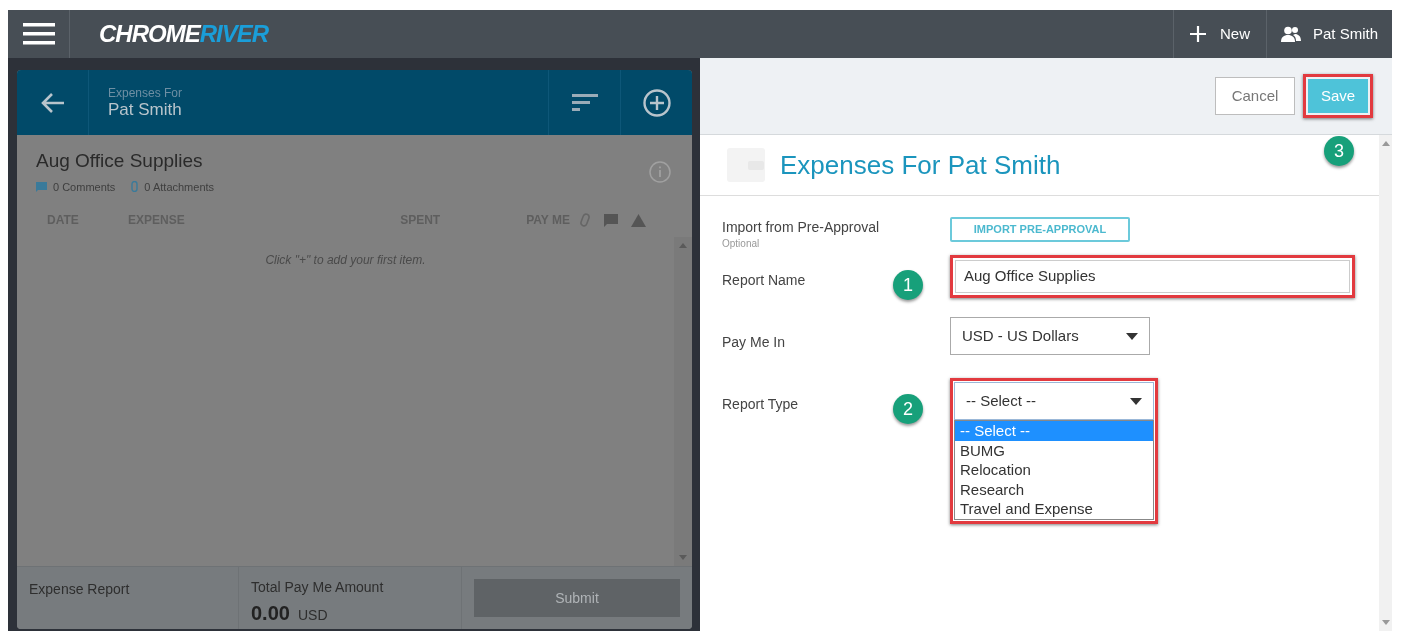  Describe the element at coordinates (145, 92) in the screenshot. I see `header-caption: Expenses For` at that location.